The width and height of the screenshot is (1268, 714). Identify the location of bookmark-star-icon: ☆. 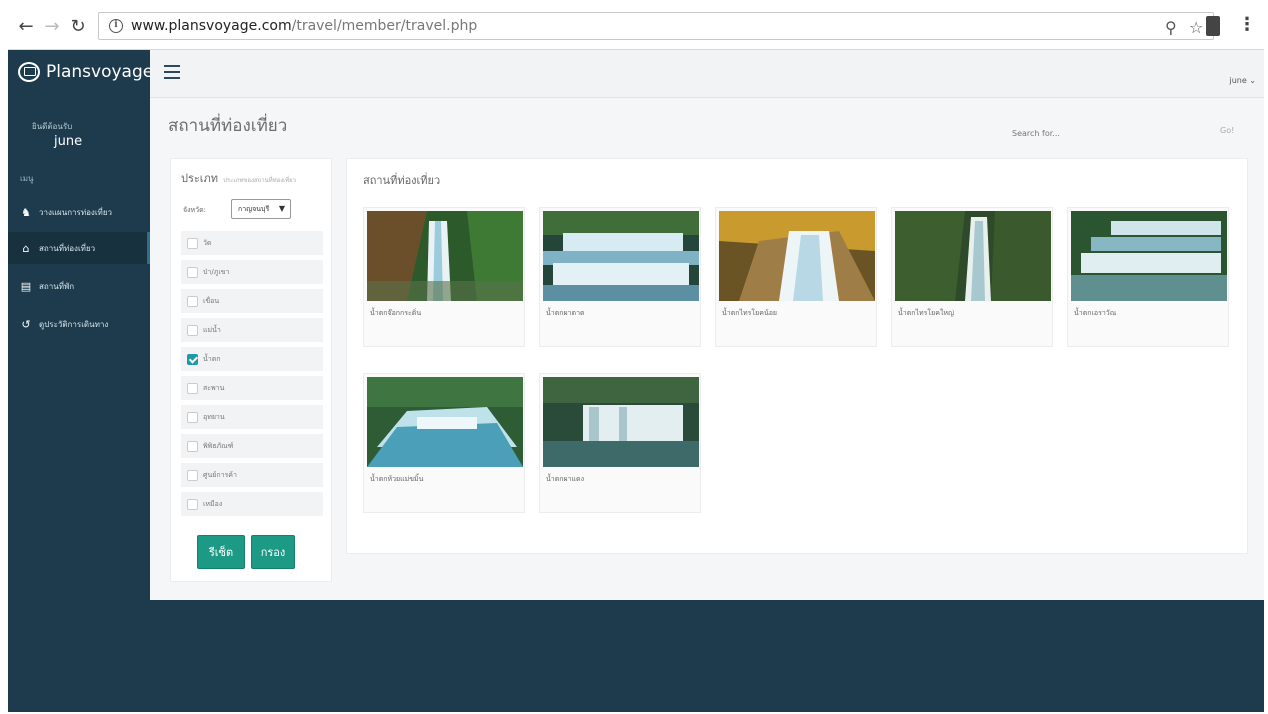
(1196, 27).